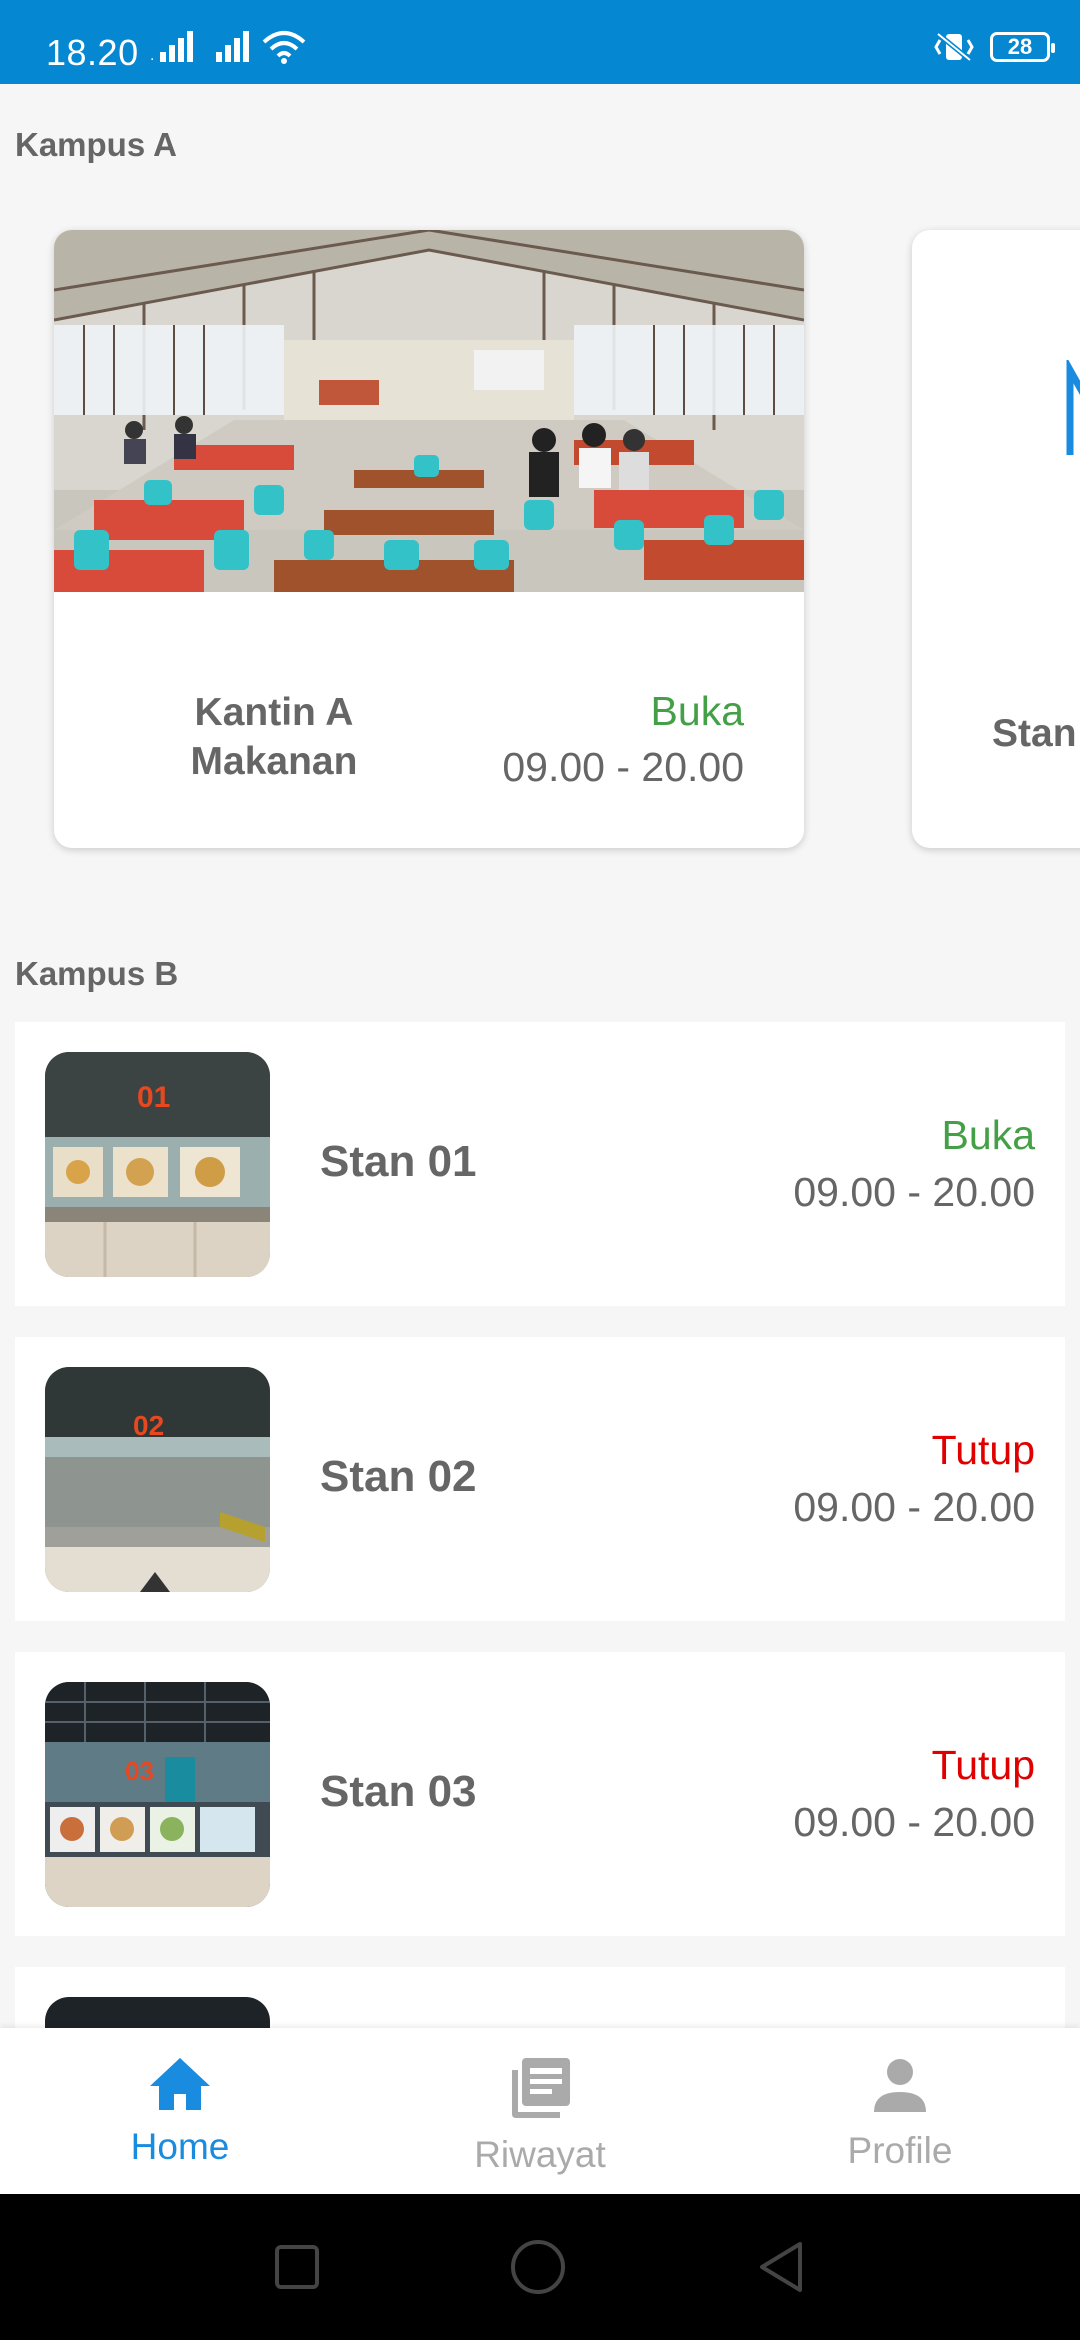 This screenshot has height=2340, width=1080. I want to click on stan-01-name: Stan 01, so click(398, 1161).